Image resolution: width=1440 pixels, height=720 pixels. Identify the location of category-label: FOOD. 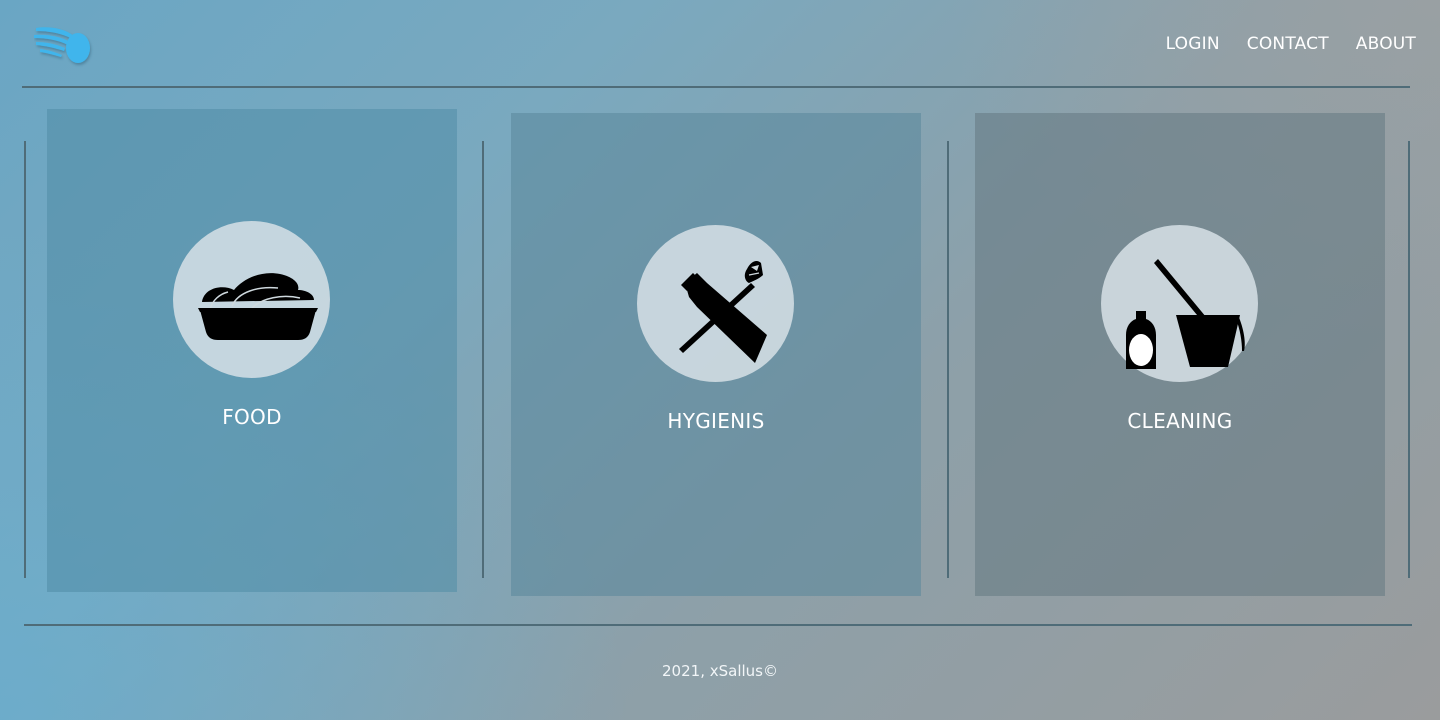
(252, 417).